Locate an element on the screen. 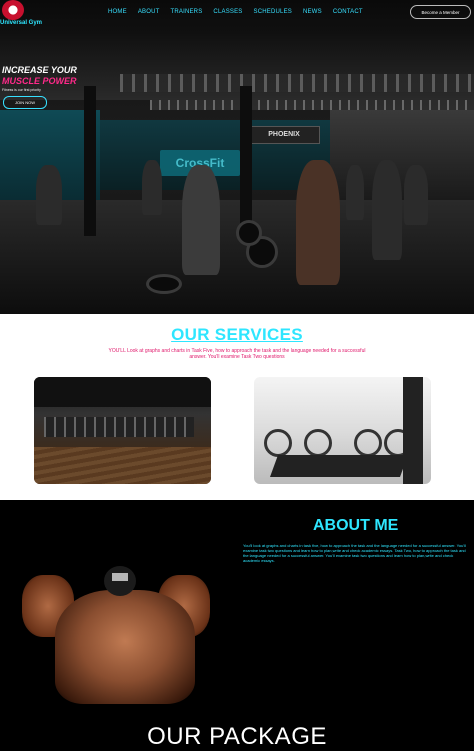  about-title: ABOUT ME is located at coordinates (356, 525).